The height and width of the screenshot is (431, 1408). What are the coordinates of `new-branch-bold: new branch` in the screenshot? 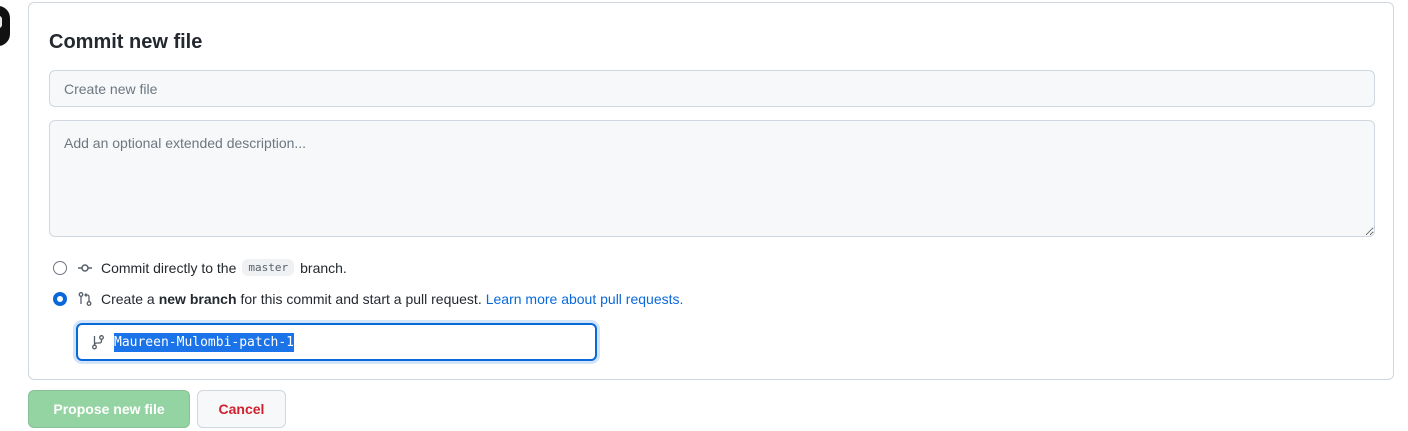 It's located at (197, 299).